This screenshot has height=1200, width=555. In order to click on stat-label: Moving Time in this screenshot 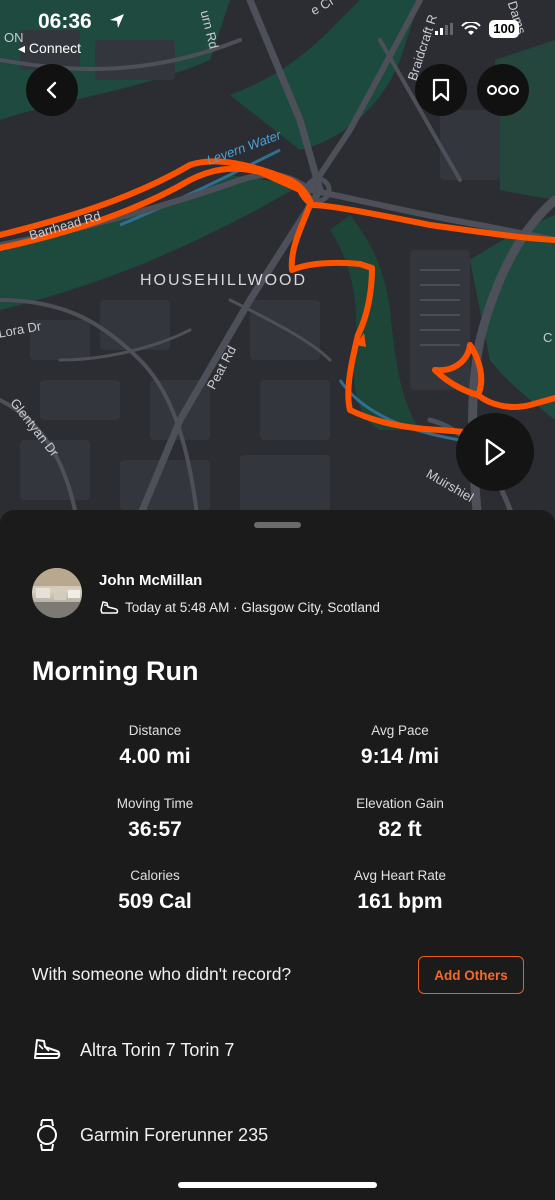, I will do `click(155, 803)`.